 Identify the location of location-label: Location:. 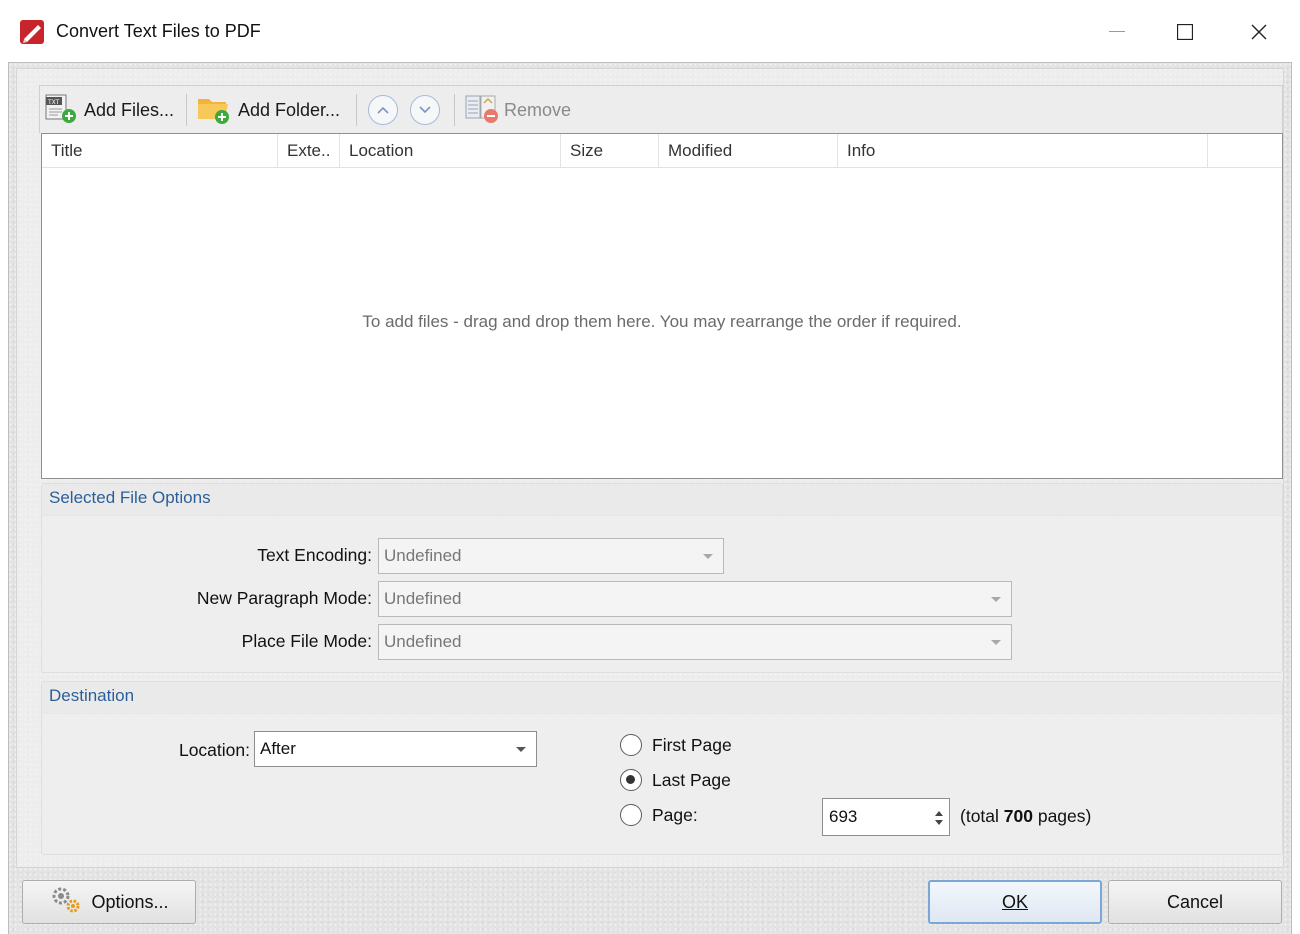
(214, 750).